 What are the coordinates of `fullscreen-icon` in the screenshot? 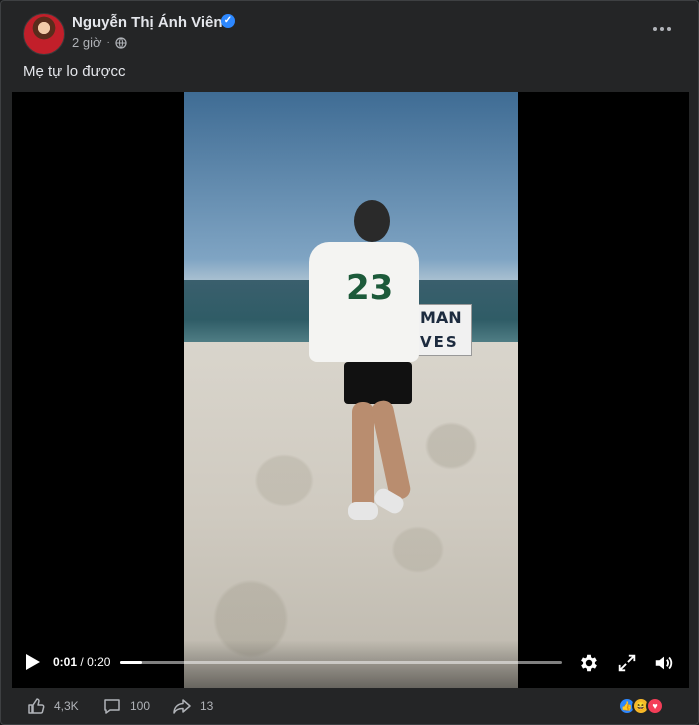 It's located at (627, 663).